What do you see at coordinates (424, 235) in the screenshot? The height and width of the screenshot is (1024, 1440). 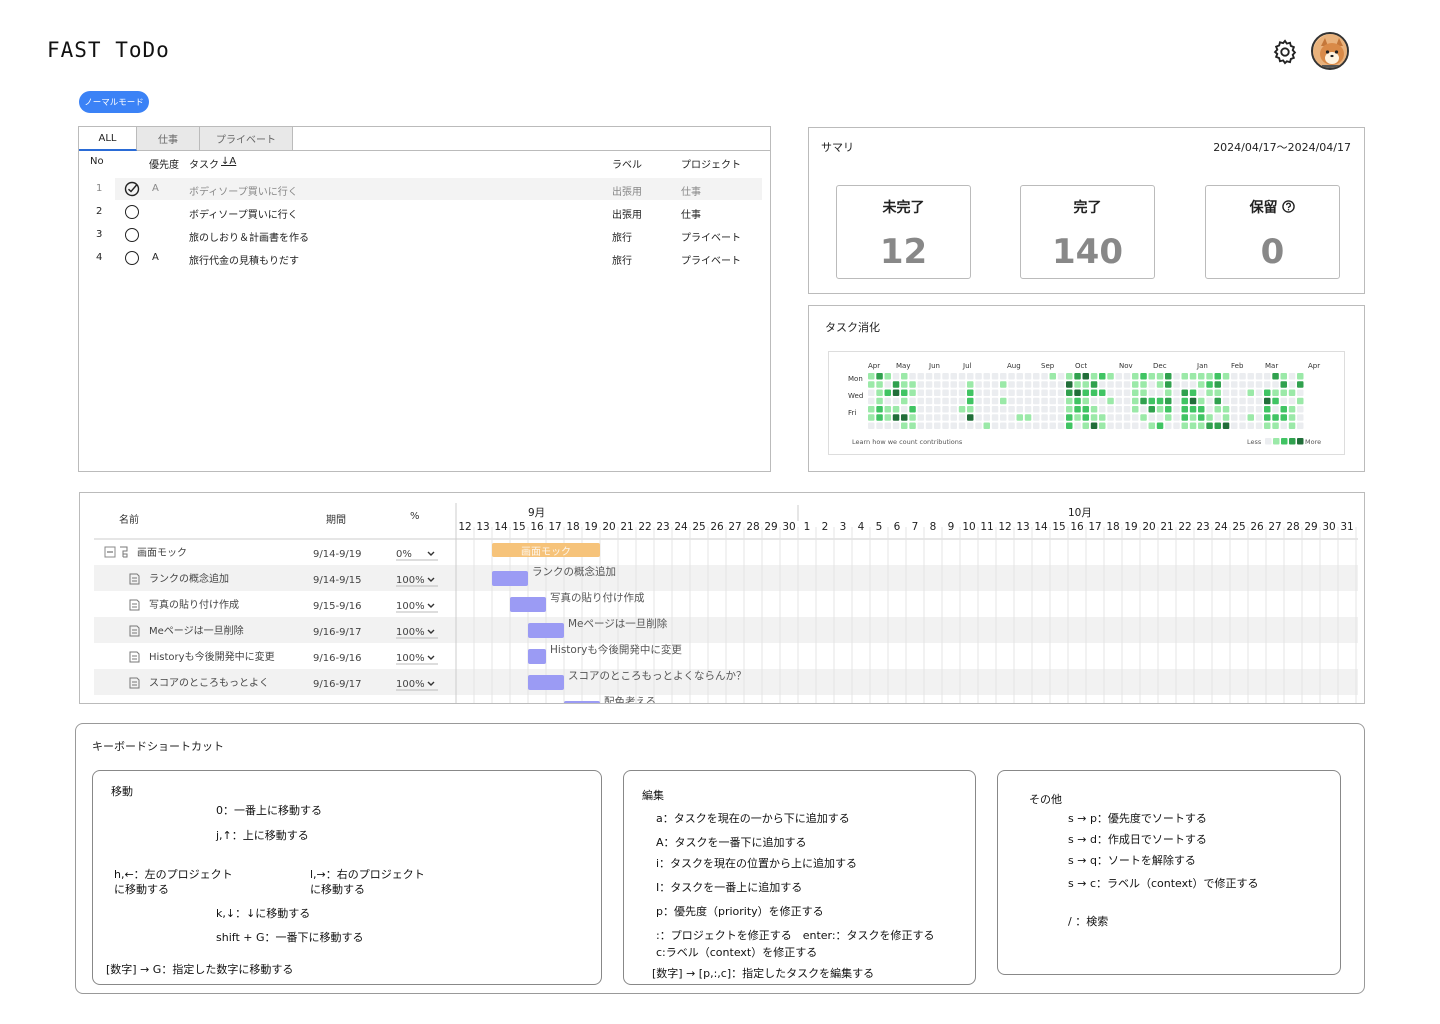 I see `task-row: 3 旅のしおり＆計画書を作る 旅行 プライベート` at bounding box center [424, 235].